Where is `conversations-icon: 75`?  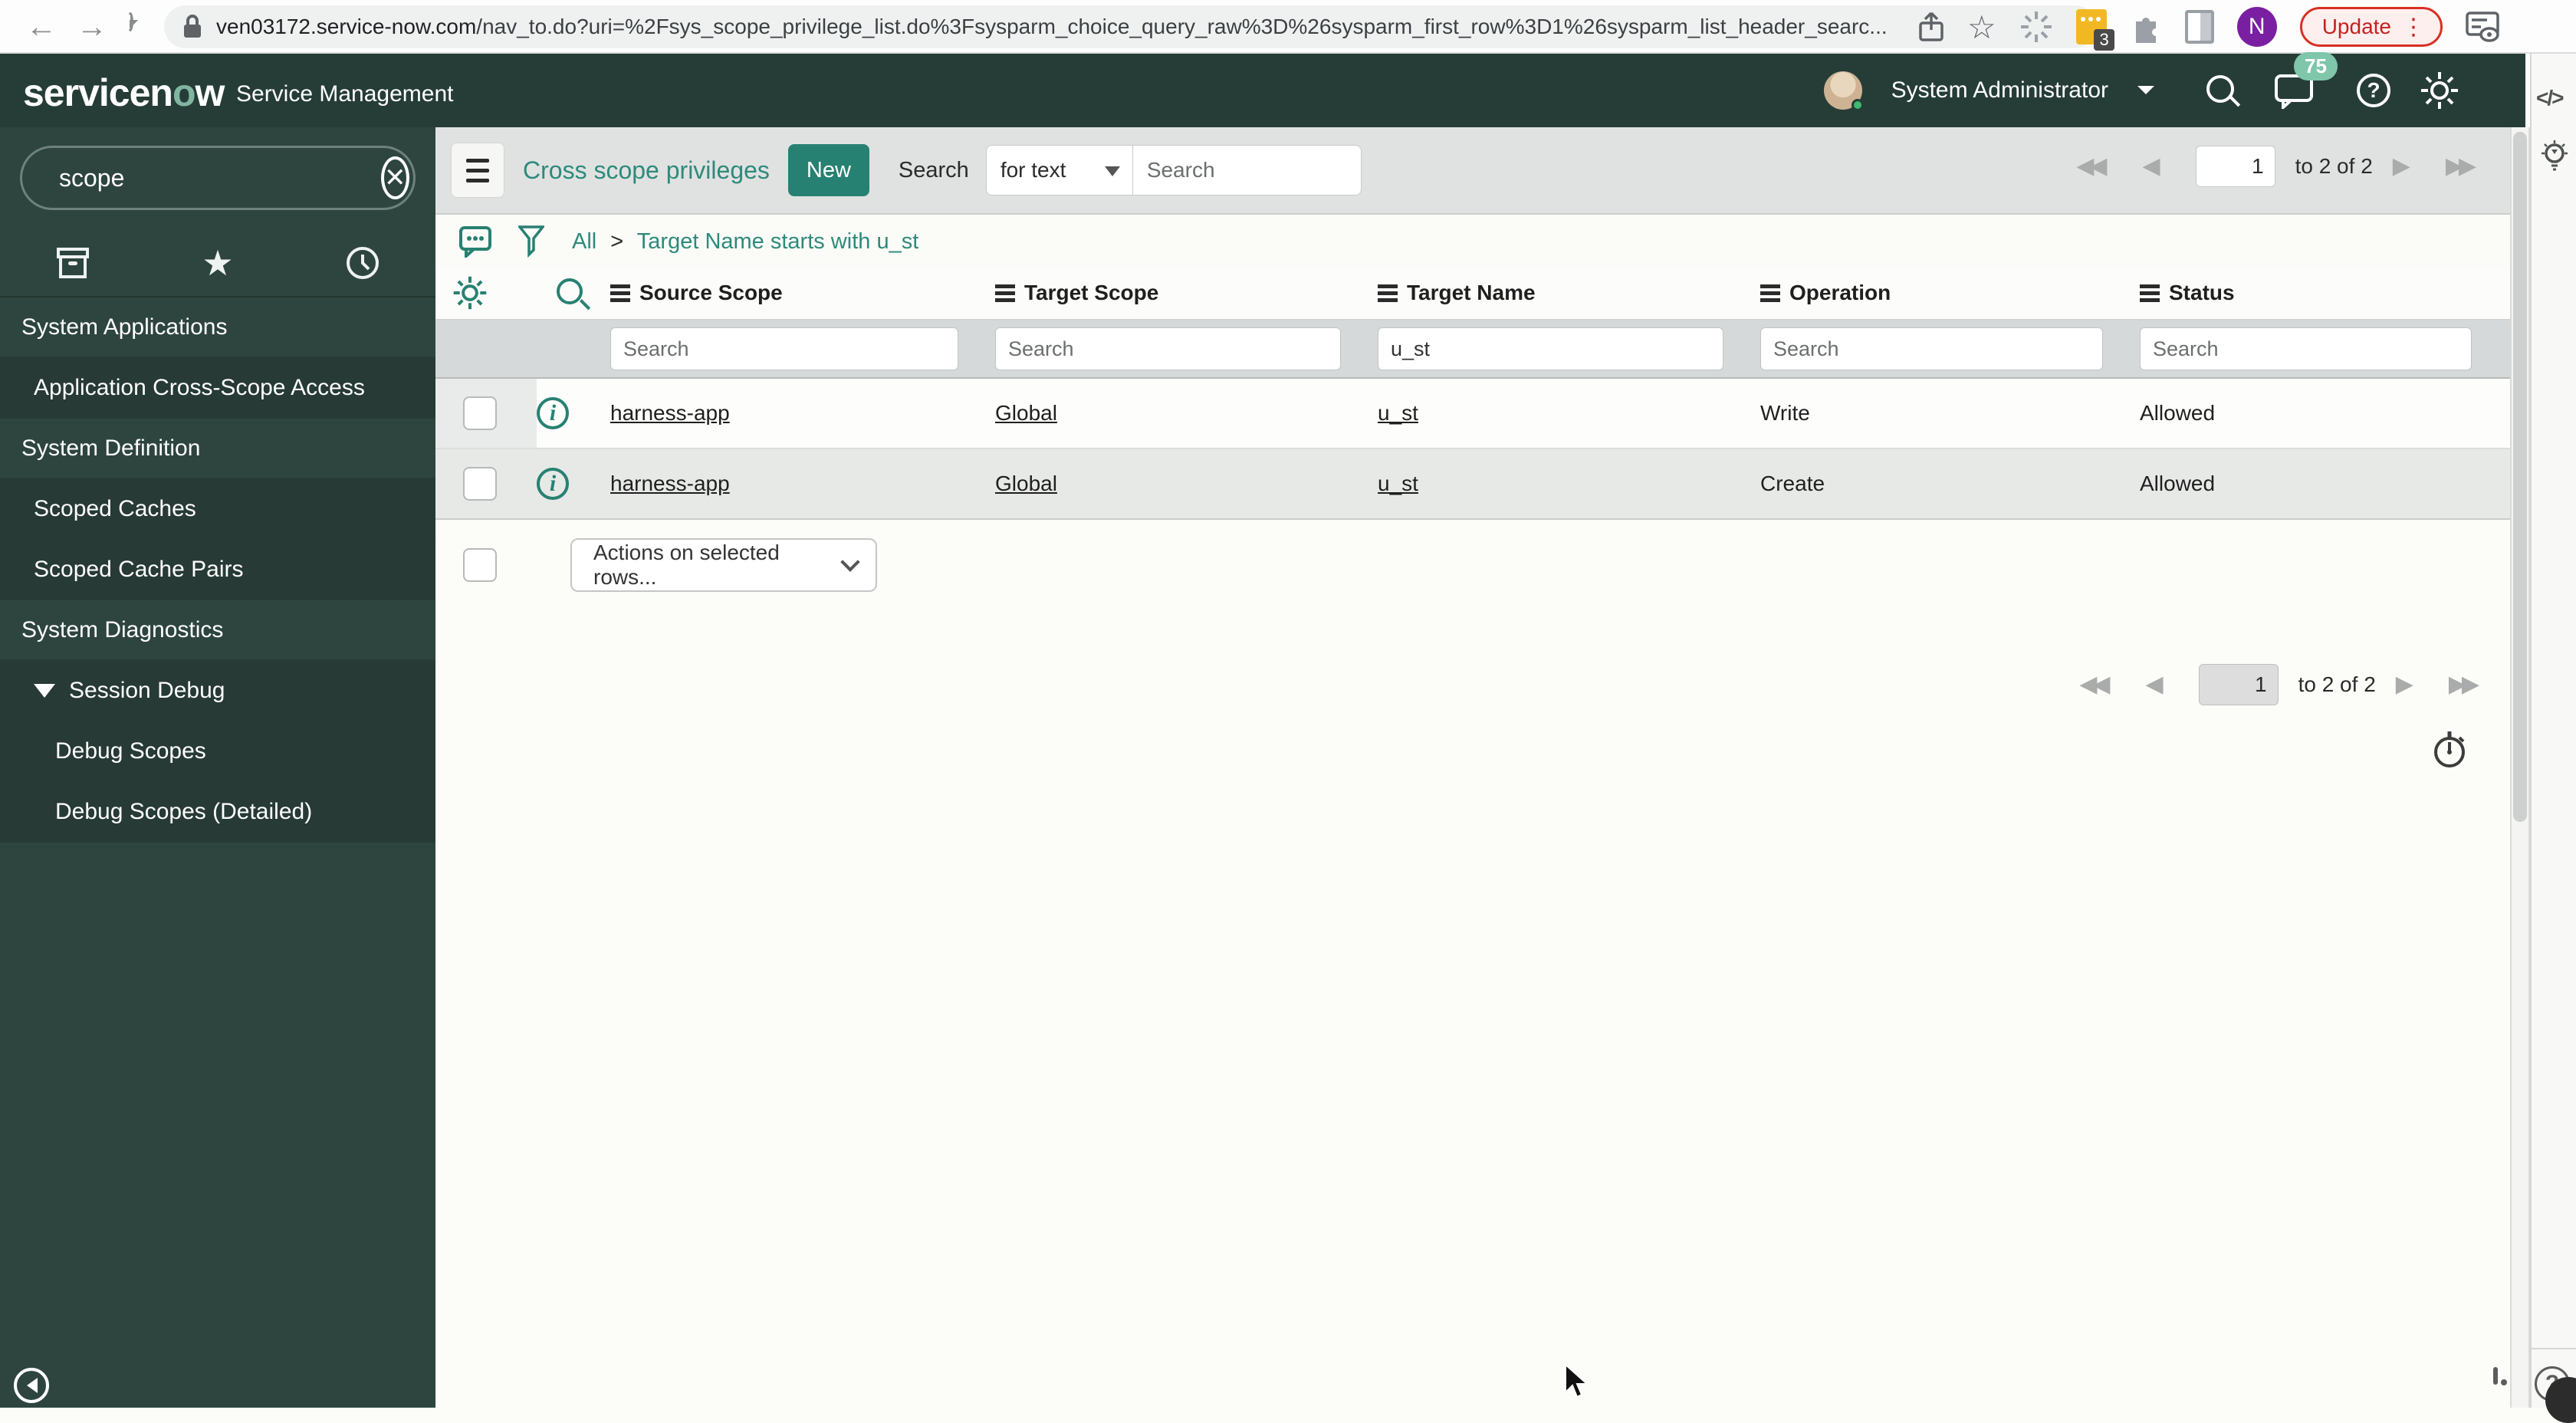
conversations-icon: 75 is located at coordinates (2306, 80).